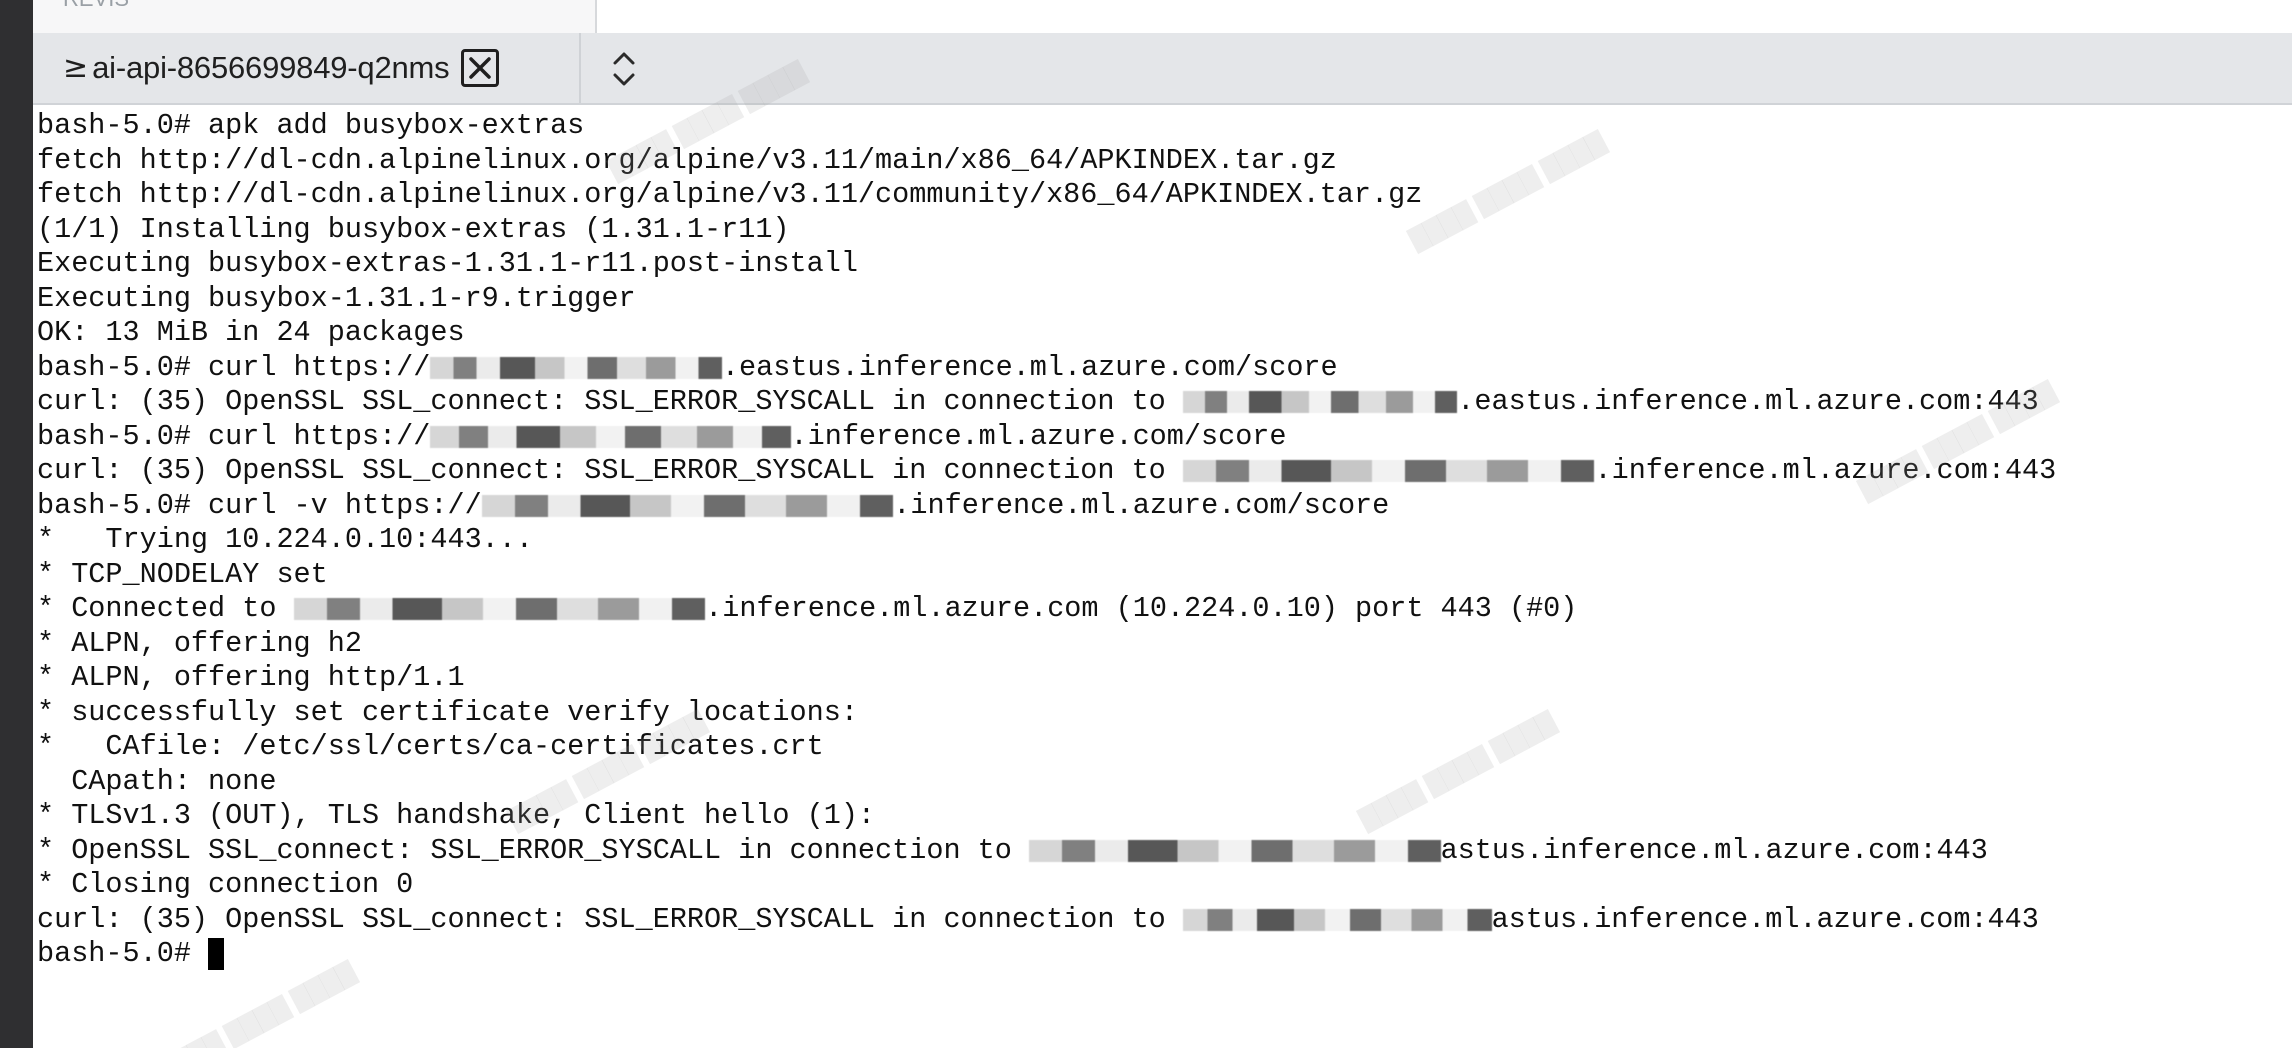 This screenshot has height=1048, width=2292. What do you see at coordinates (251, 332) in the screenshot?
I see `terminal-text: OK: 13 MiB in 24 packages` at bounding box center [251, 332].